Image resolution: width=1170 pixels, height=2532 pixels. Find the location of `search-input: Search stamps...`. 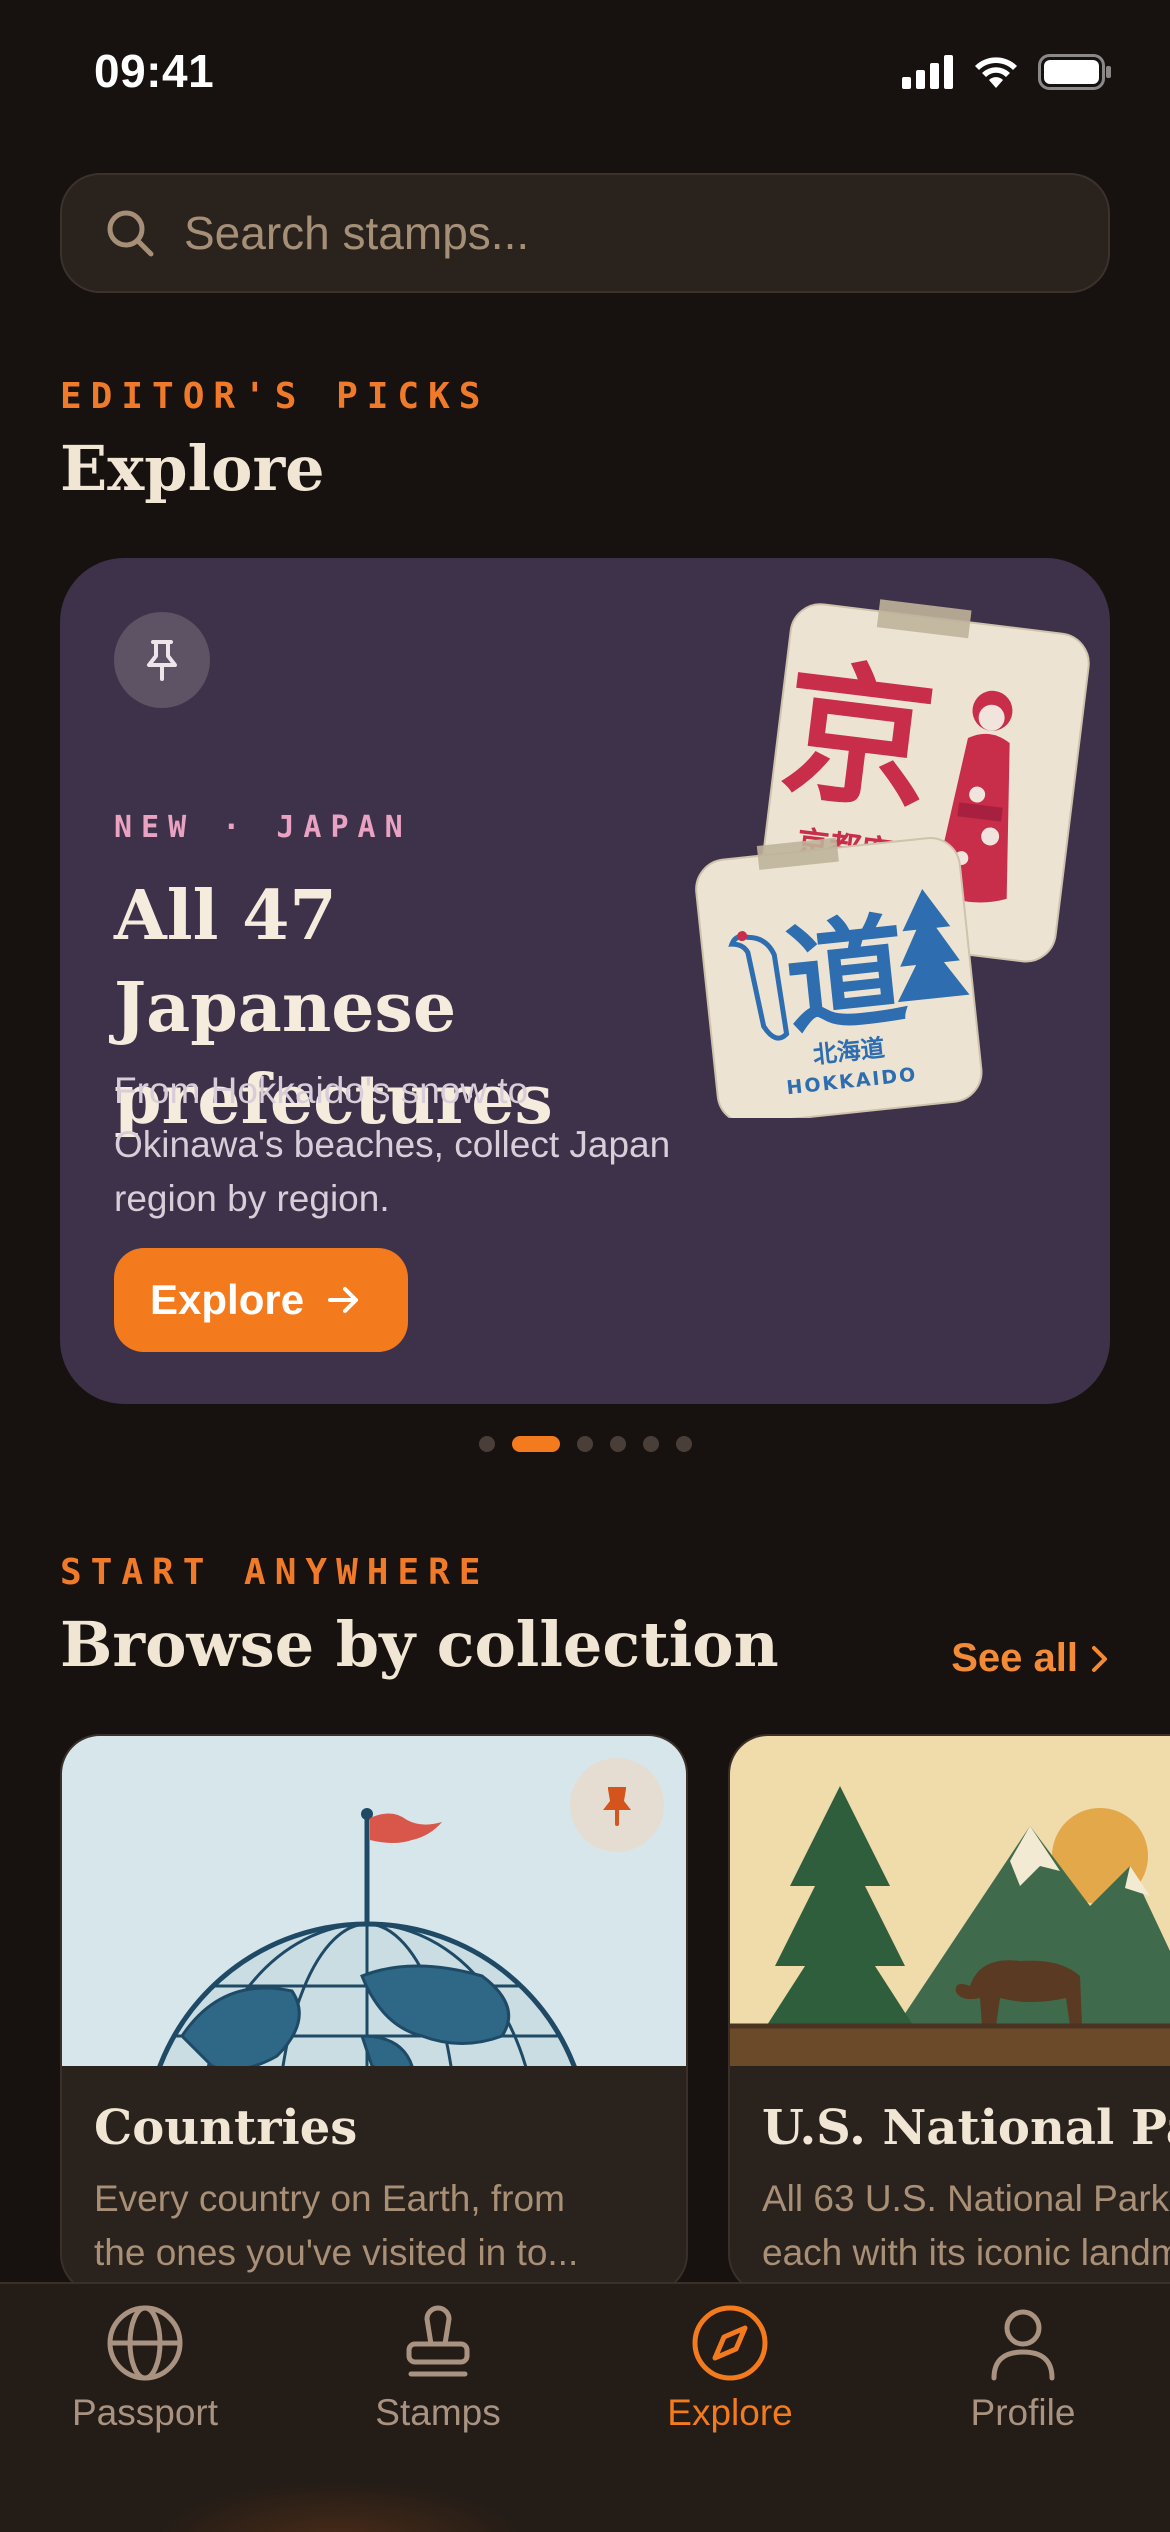

search-input: Search stamps... is located at coordinates (585, 233).